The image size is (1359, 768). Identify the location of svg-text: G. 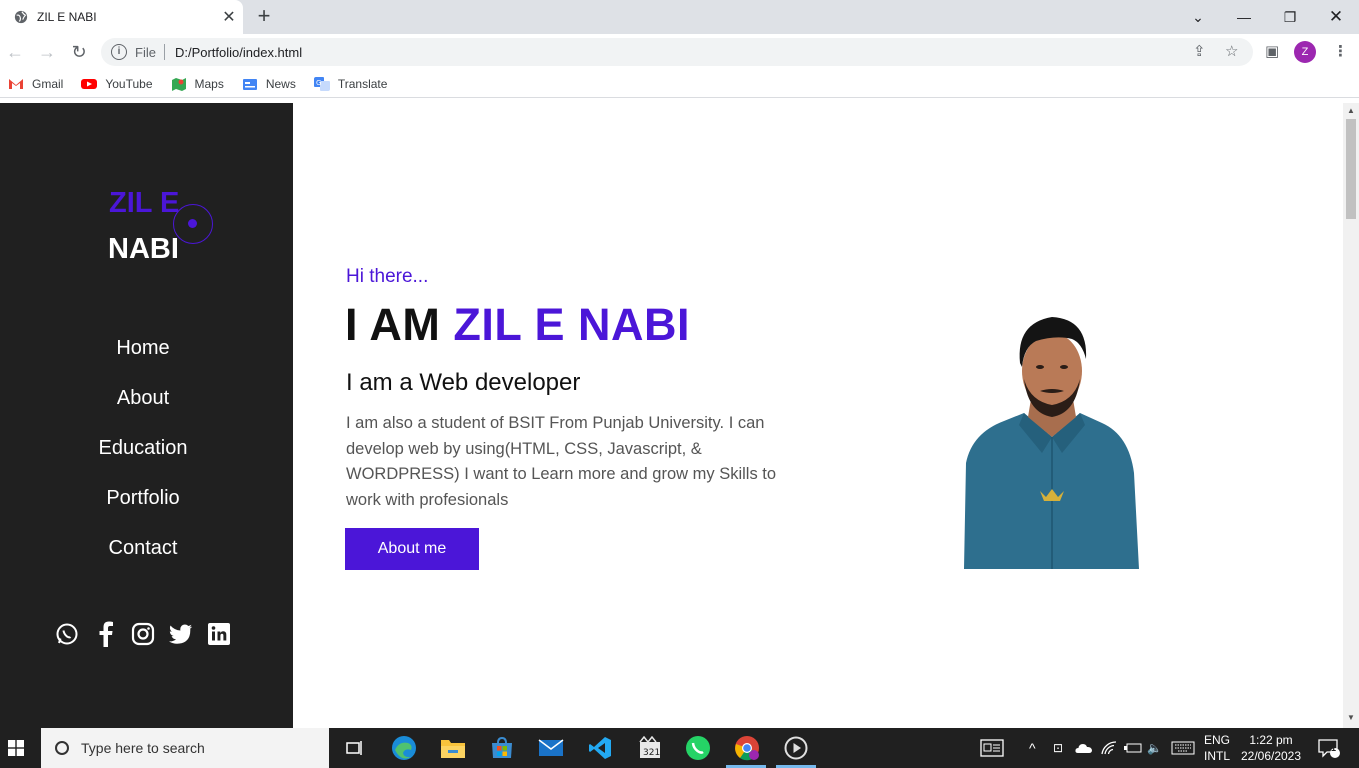
(318, 83).